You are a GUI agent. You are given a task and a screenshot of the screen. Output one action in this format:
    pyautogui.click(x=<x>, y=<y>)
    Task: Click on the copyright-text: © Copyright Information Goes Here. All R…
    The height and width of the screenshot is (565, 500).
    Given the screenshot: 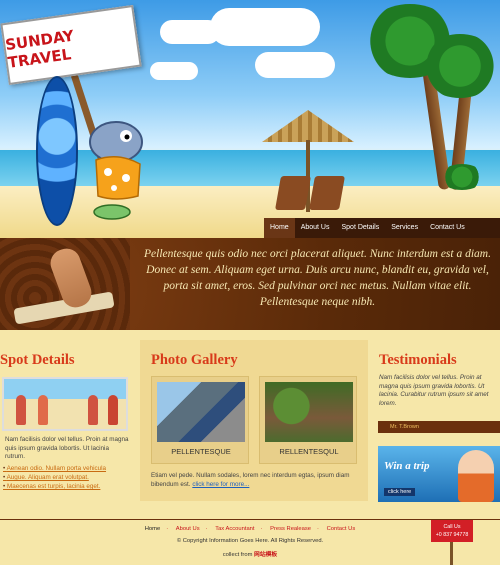 What is the action you would take?
    pyautogui.click(x=250, y=541)
    